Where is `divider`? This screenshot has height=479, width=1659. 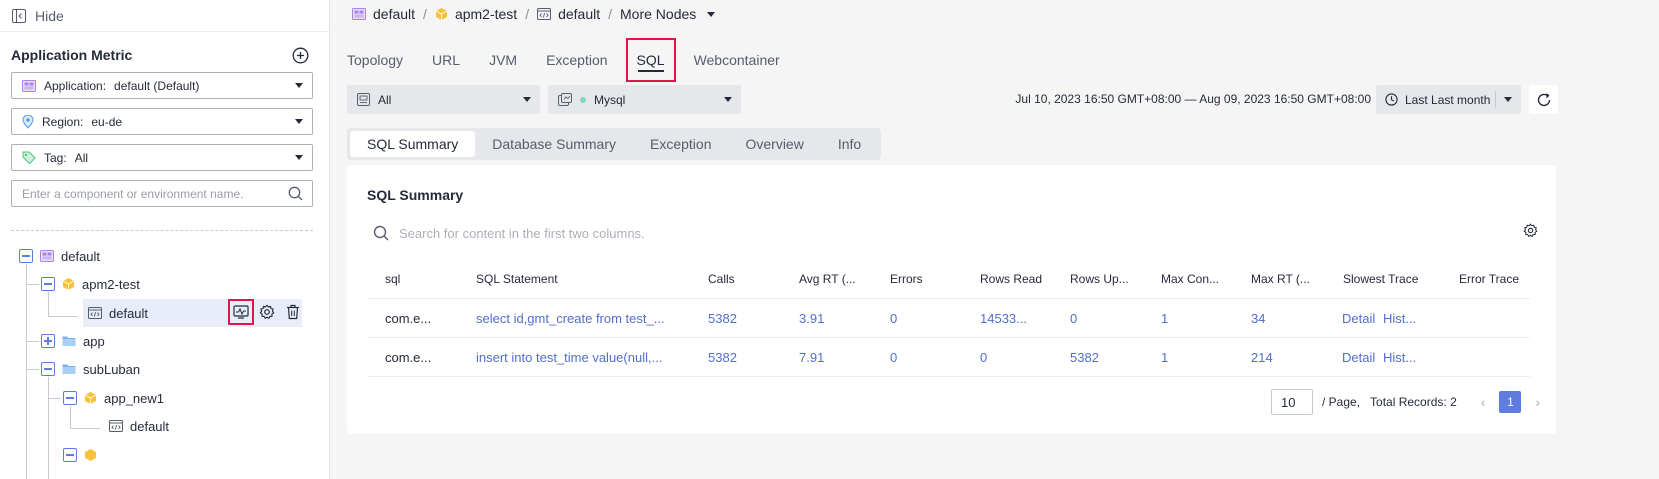
divider is located at coordinates (1495, 99).